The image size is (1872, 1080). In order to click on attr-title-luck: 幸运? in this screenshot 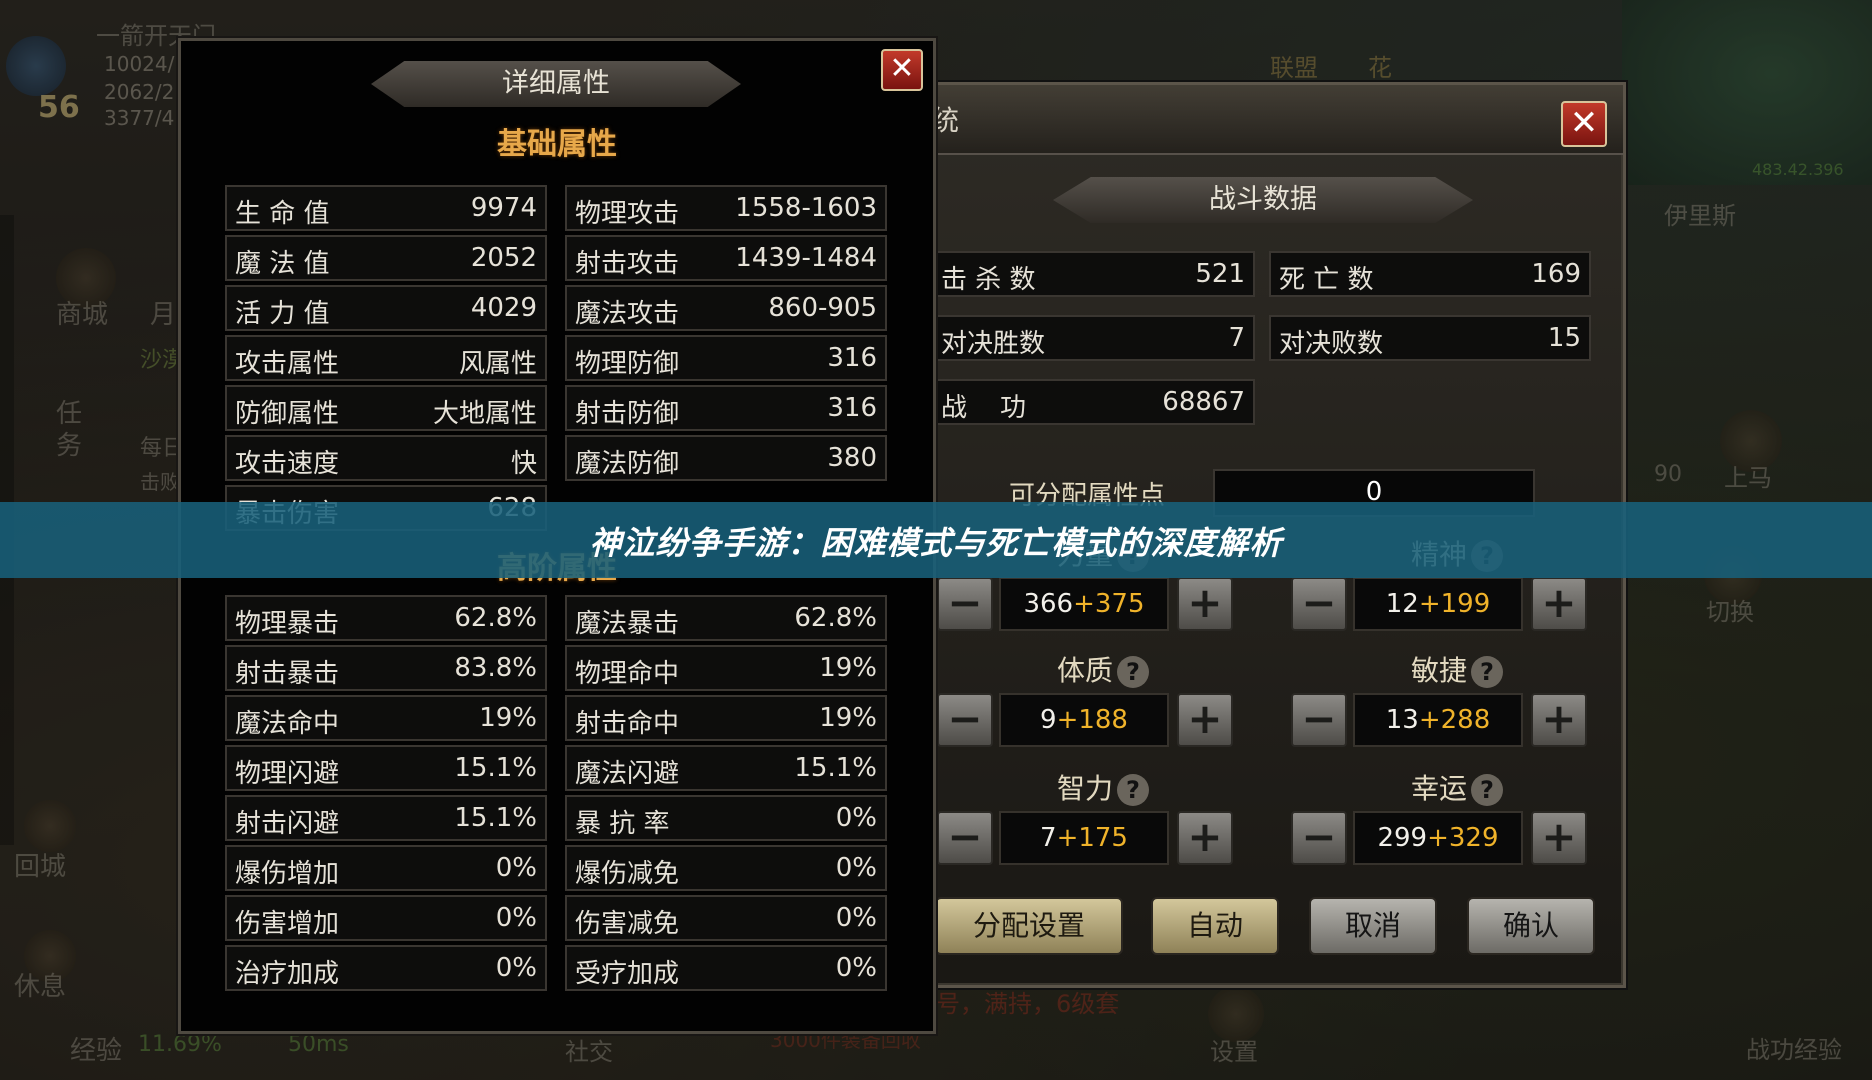, I will do `click(1457, 787)`.